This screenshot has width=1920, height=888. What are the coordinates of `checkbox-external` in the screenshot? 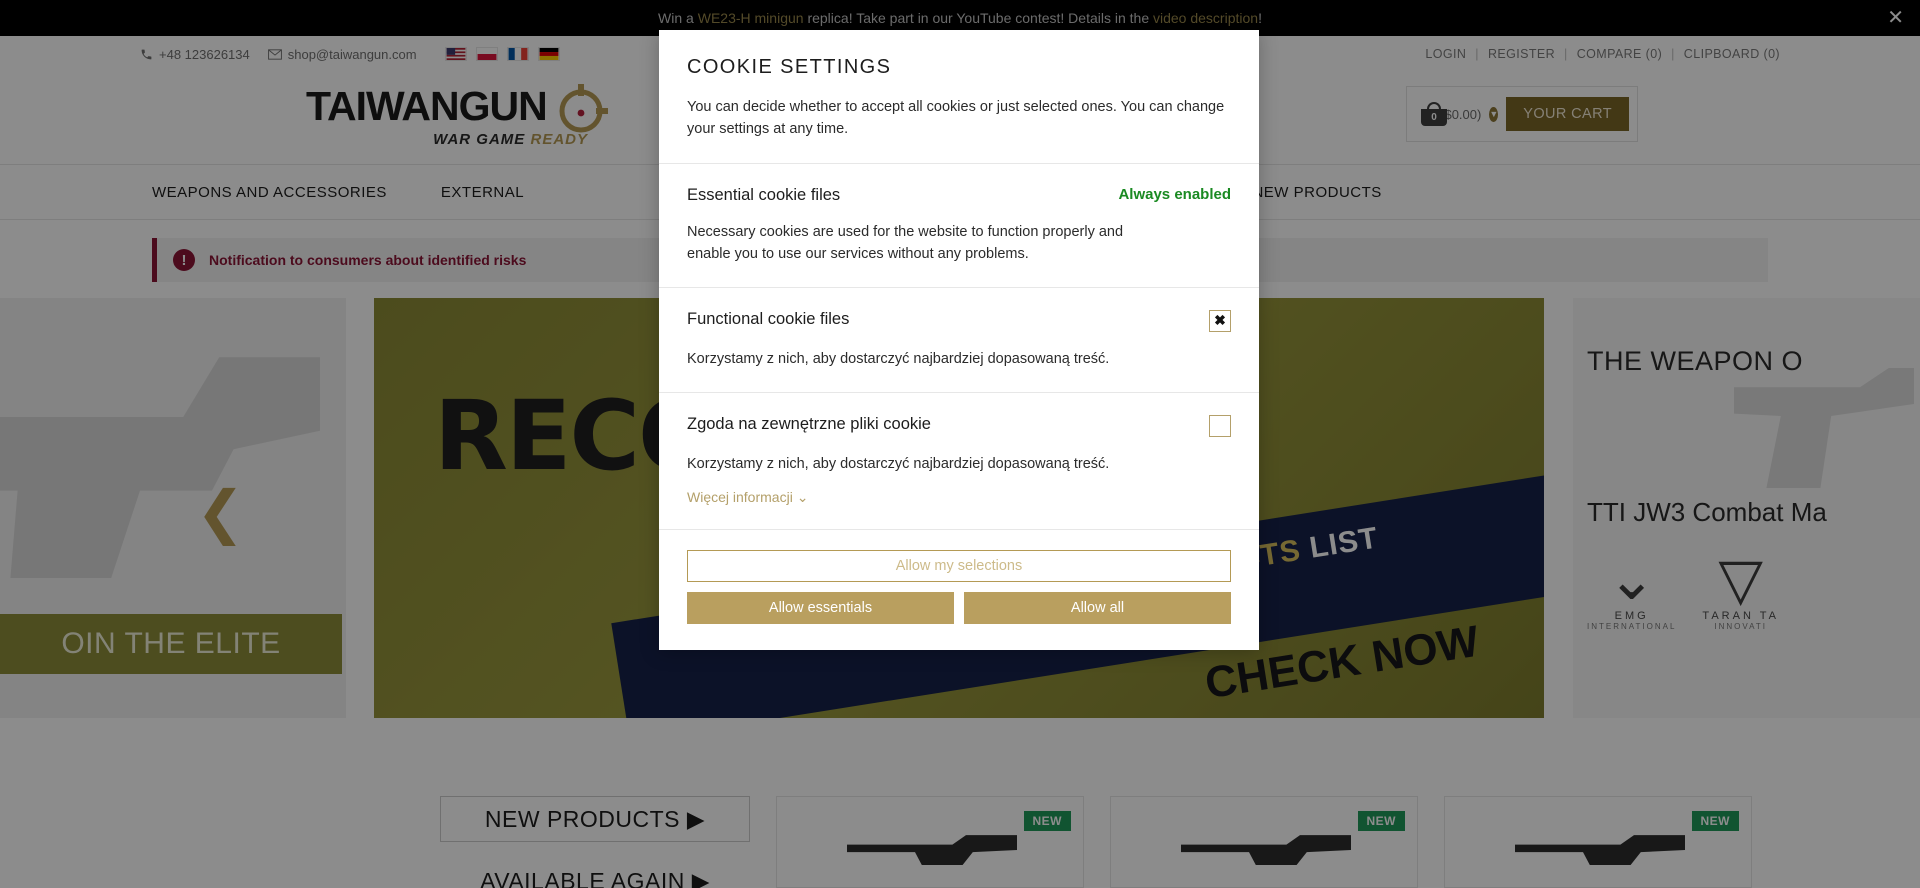 It's located at (1220, 425).